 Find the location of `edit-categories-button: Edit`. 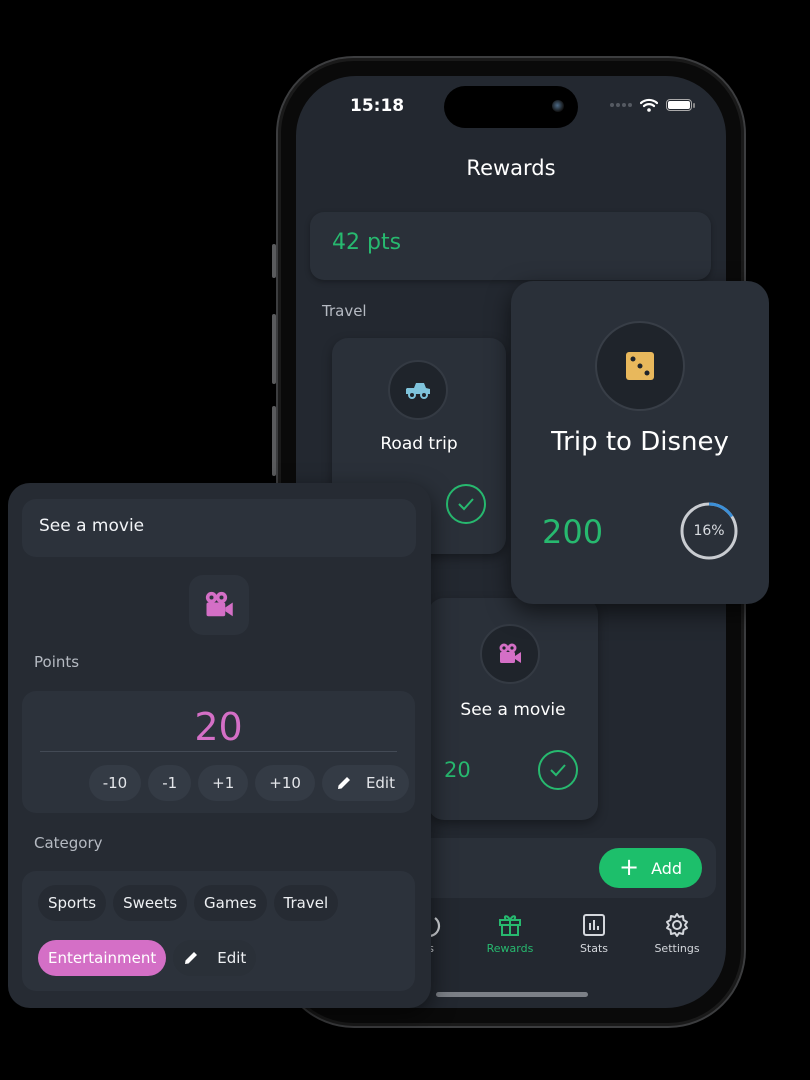

edit-categories-button: Edit is located at coordinates (215, 958).